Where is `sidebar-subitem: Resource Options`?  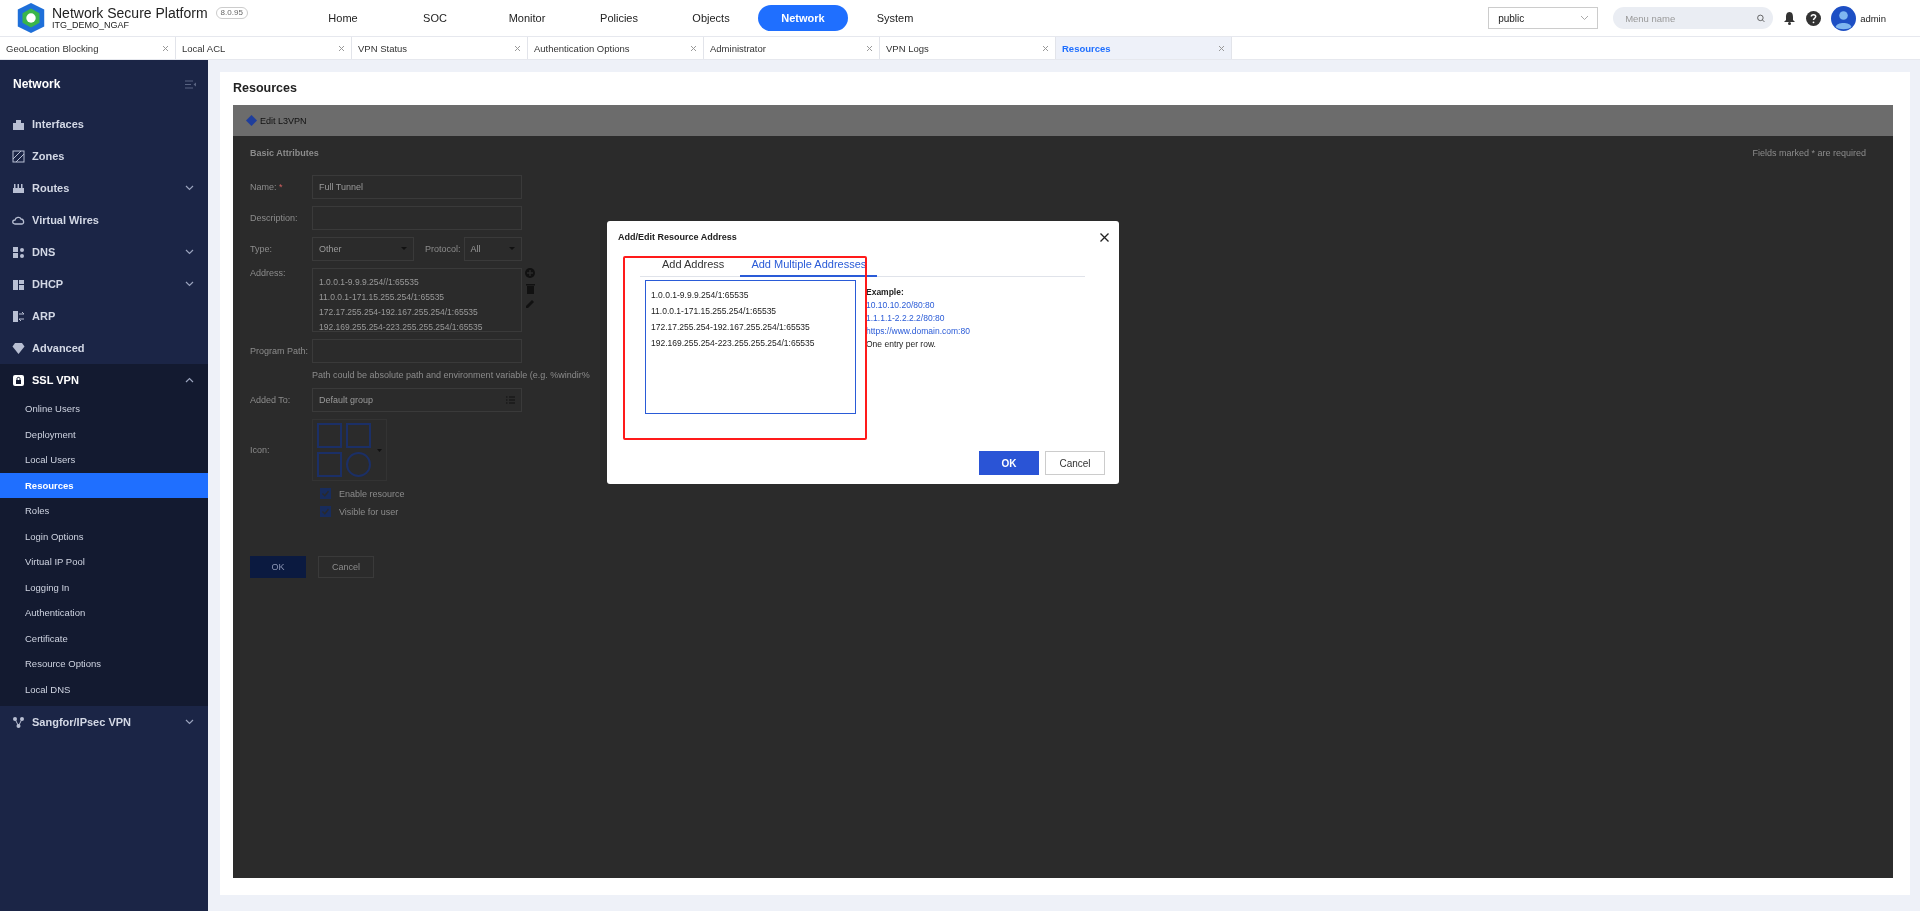 sidebar-subitem: Resource Options is located at coordinates (104, 664).